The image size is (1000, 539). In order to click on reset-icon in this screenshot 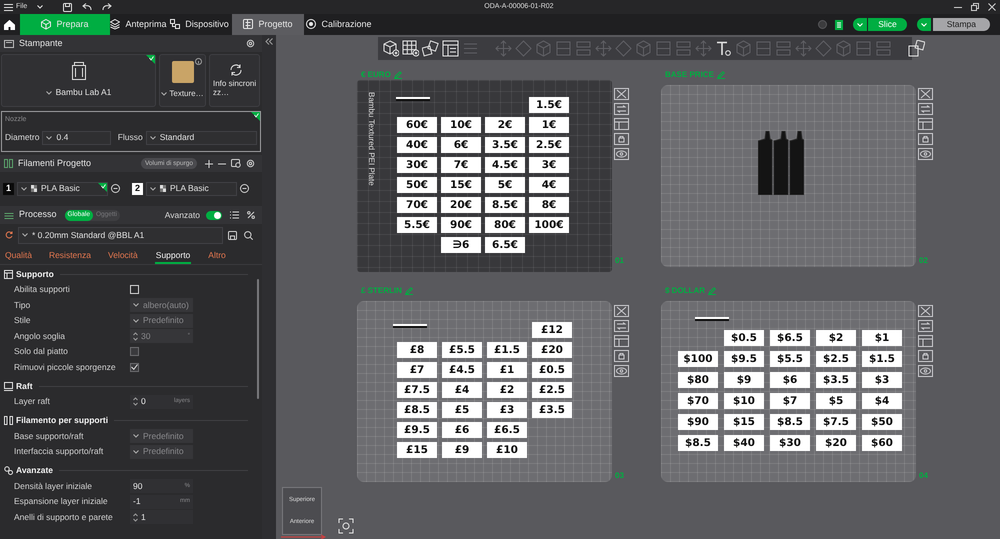, I will do `click(9, 235)`.